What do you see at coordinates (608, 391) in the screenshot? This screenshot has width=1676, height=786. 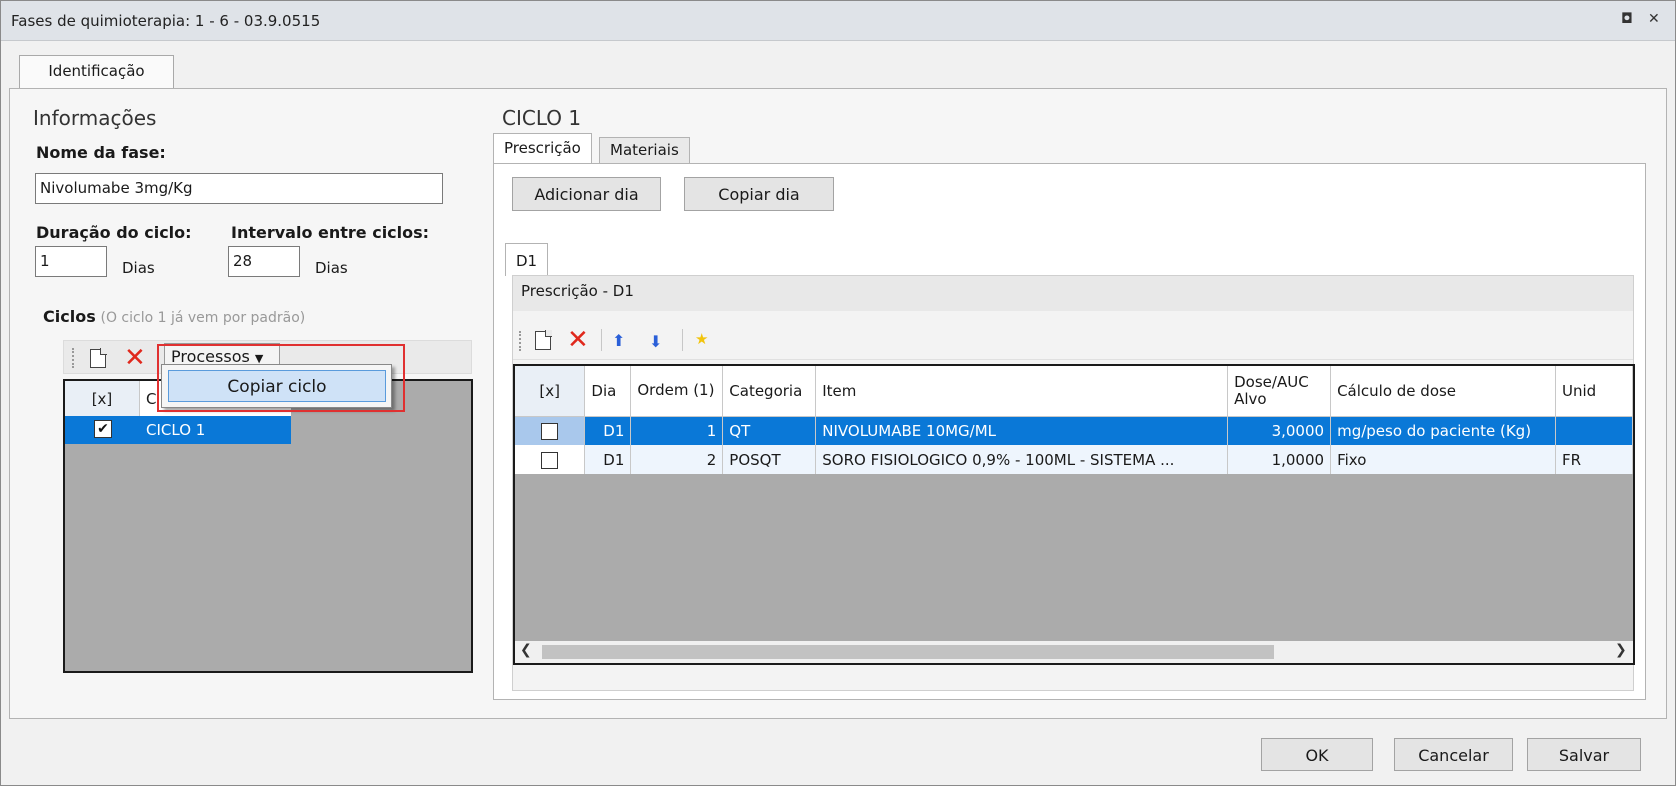 I see `col-dia-header: Dia` at bounding box center [608, 391].